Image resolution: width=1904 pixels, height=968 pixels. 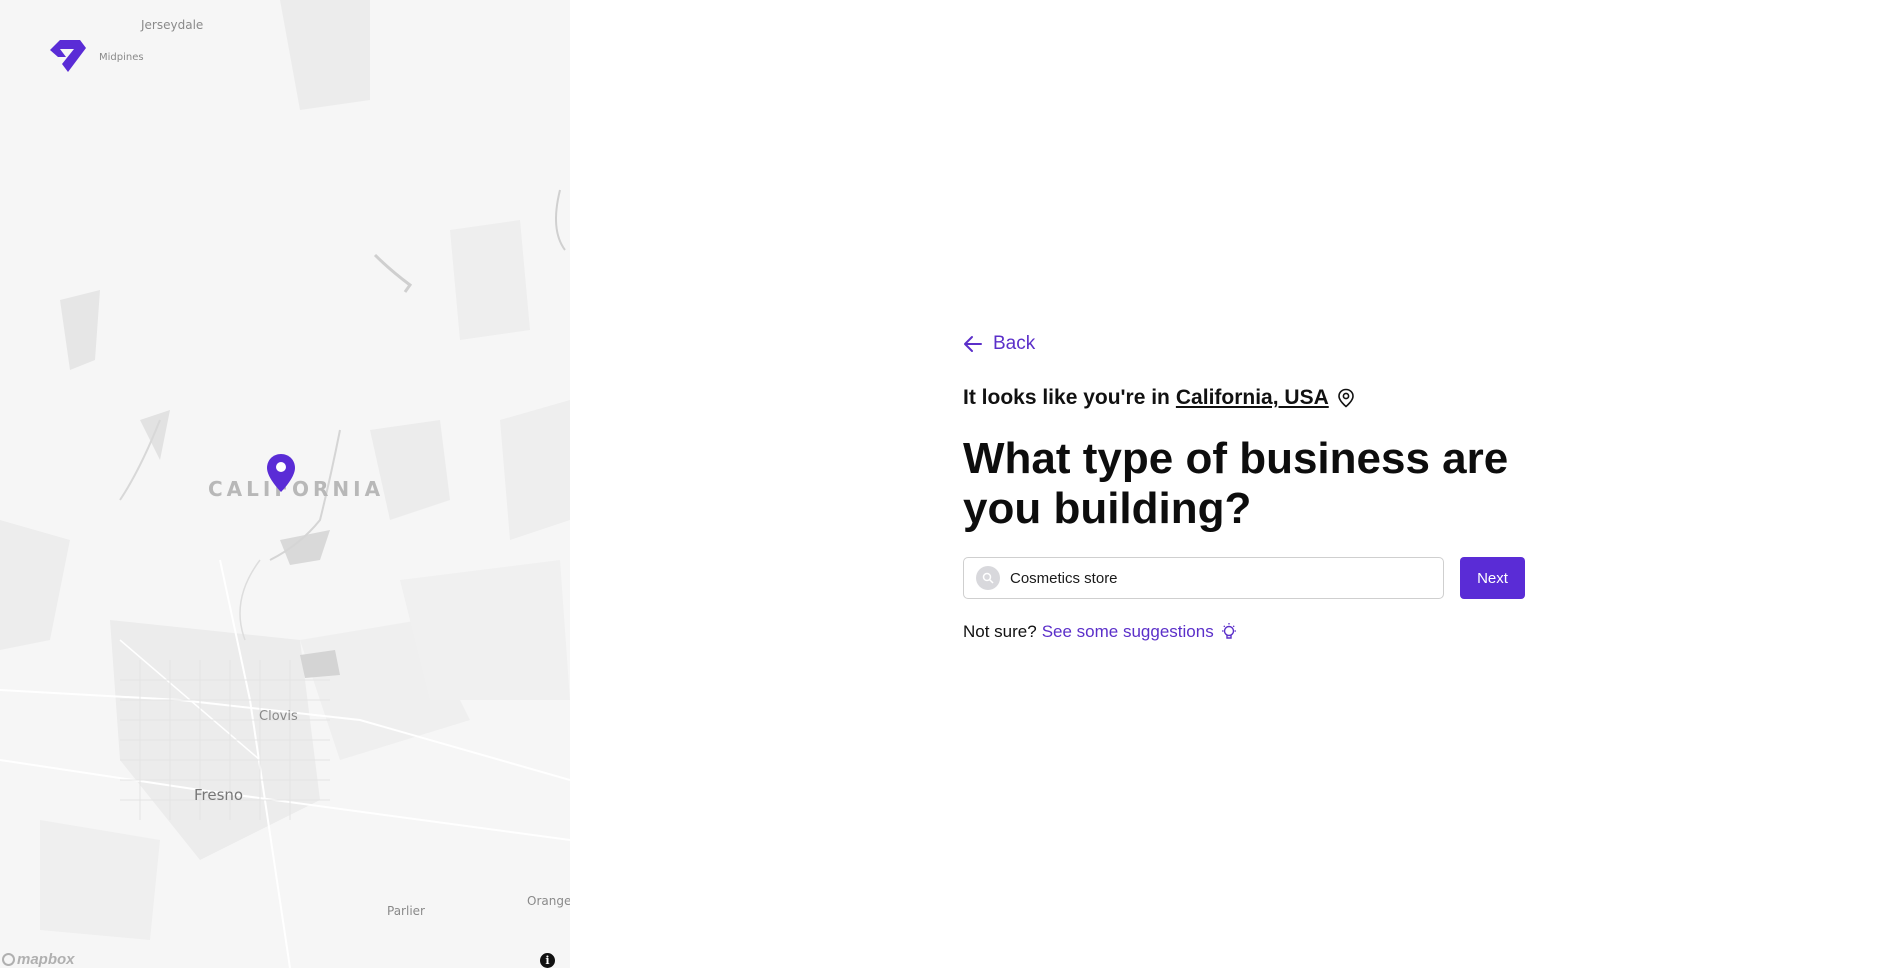 What do you see at coordinates (988, 578) in the screenshot?
I see `search-icon` at bounding box center [988, 578].